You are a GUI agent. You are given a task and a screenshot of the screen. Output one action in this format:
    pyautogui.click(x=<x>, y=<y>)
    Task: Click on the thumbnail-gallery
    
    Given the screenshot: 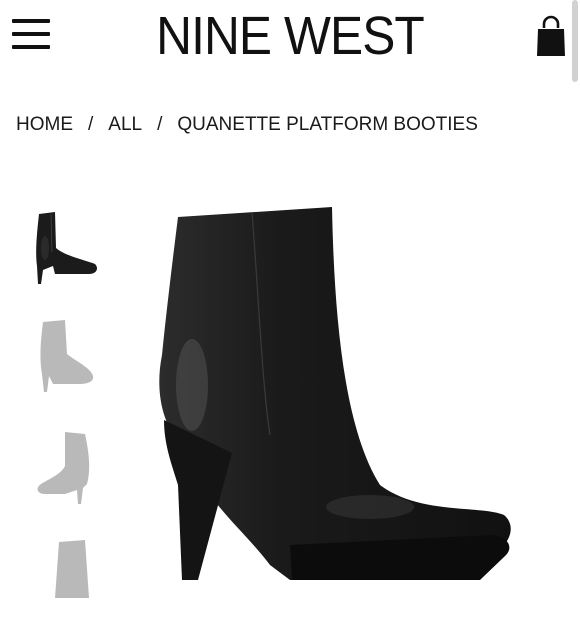 What is the action you would take?
    pyautogui.click(x=65, y=399)
    